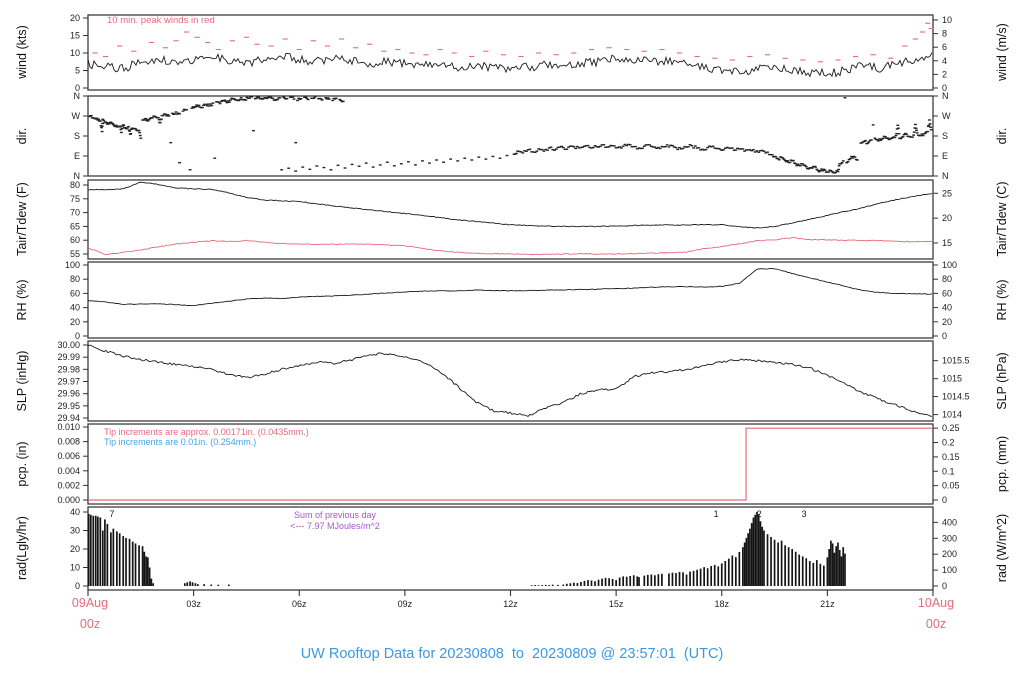 This screenshot has height=700, width=1024. What do you see at coordinates (944, 34) in the screenshot?
I see `y-tick-label: 8` at bounding box center [944, 34].